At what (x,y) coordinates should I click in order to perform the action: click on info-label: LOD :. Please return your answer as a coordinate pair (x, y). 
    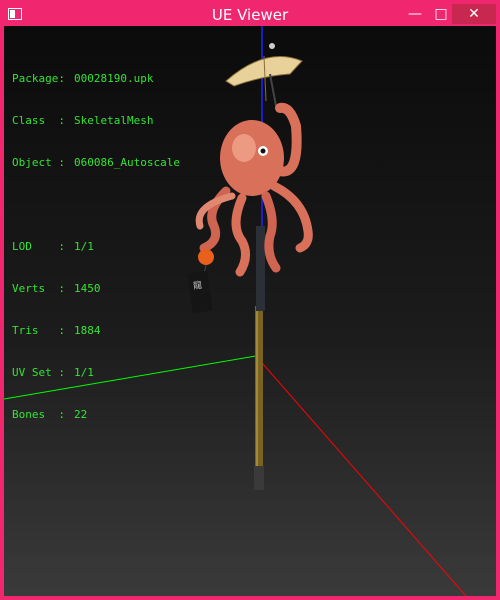
    Looking at the image, I should click on (38, 246).